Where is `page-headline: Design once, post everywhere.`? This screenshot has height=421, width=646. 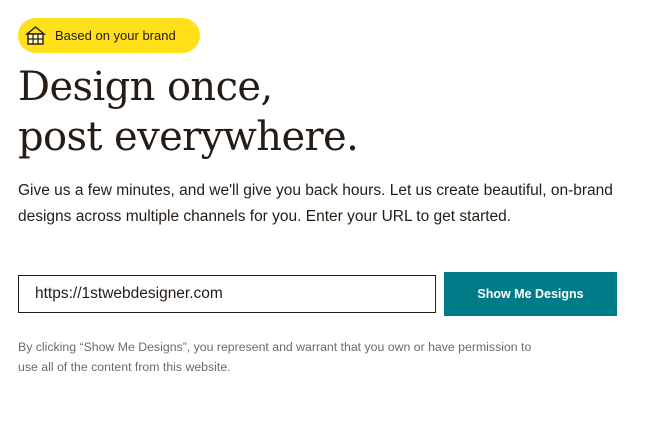 page-headline: Design once, post everywhere. is located at coordinates (188, 112).